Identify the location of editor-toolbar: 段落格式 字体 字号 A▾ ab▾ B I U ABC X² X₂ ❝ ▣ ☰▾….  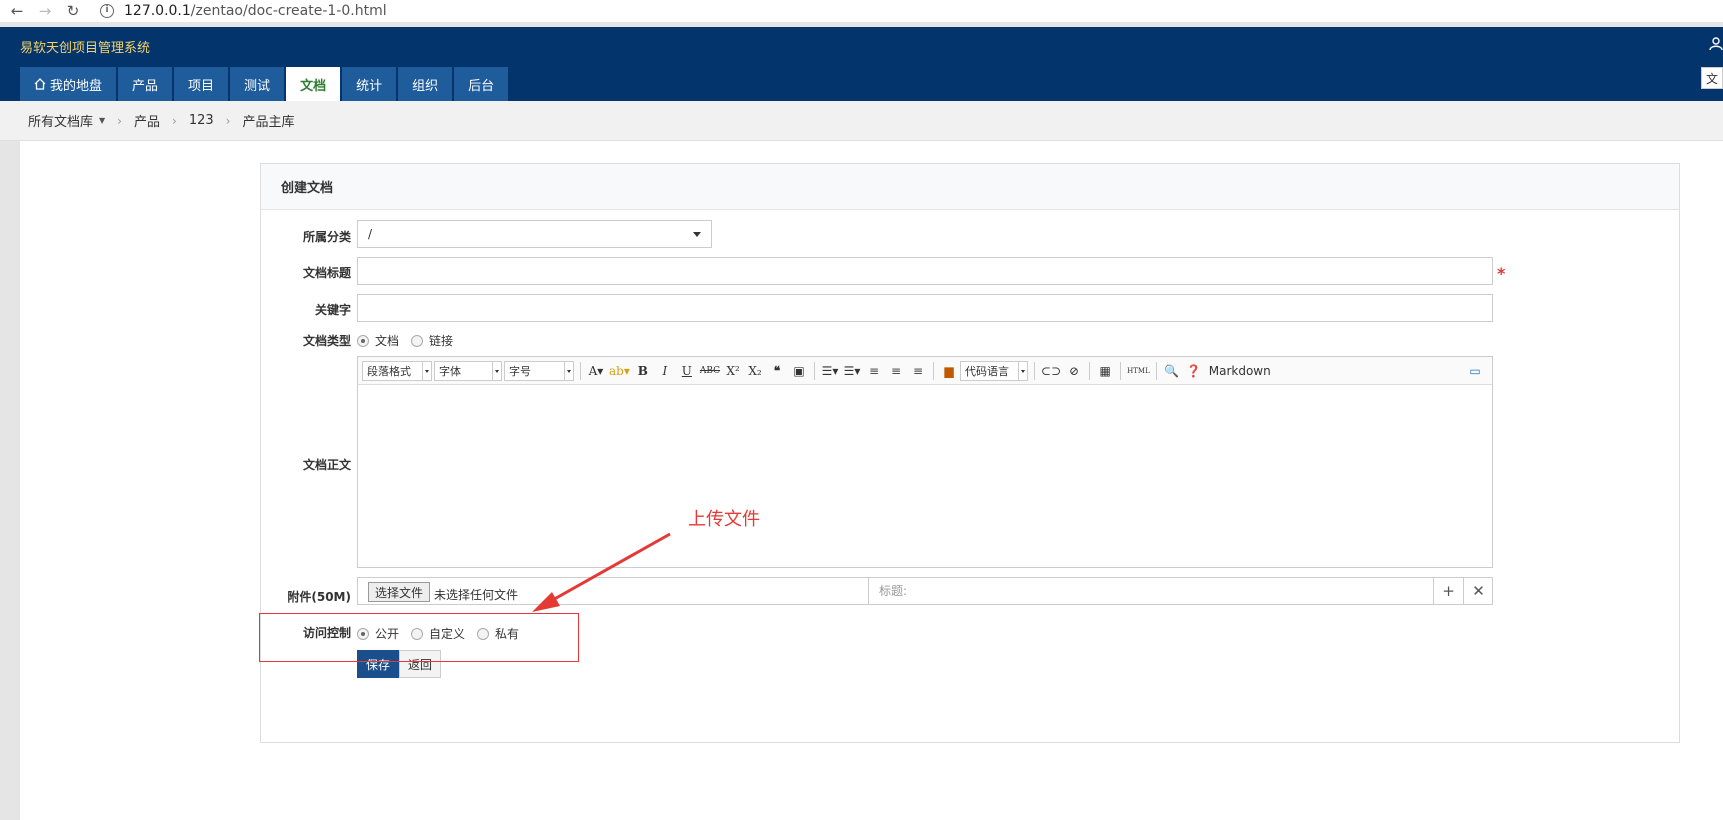
(925, 371).